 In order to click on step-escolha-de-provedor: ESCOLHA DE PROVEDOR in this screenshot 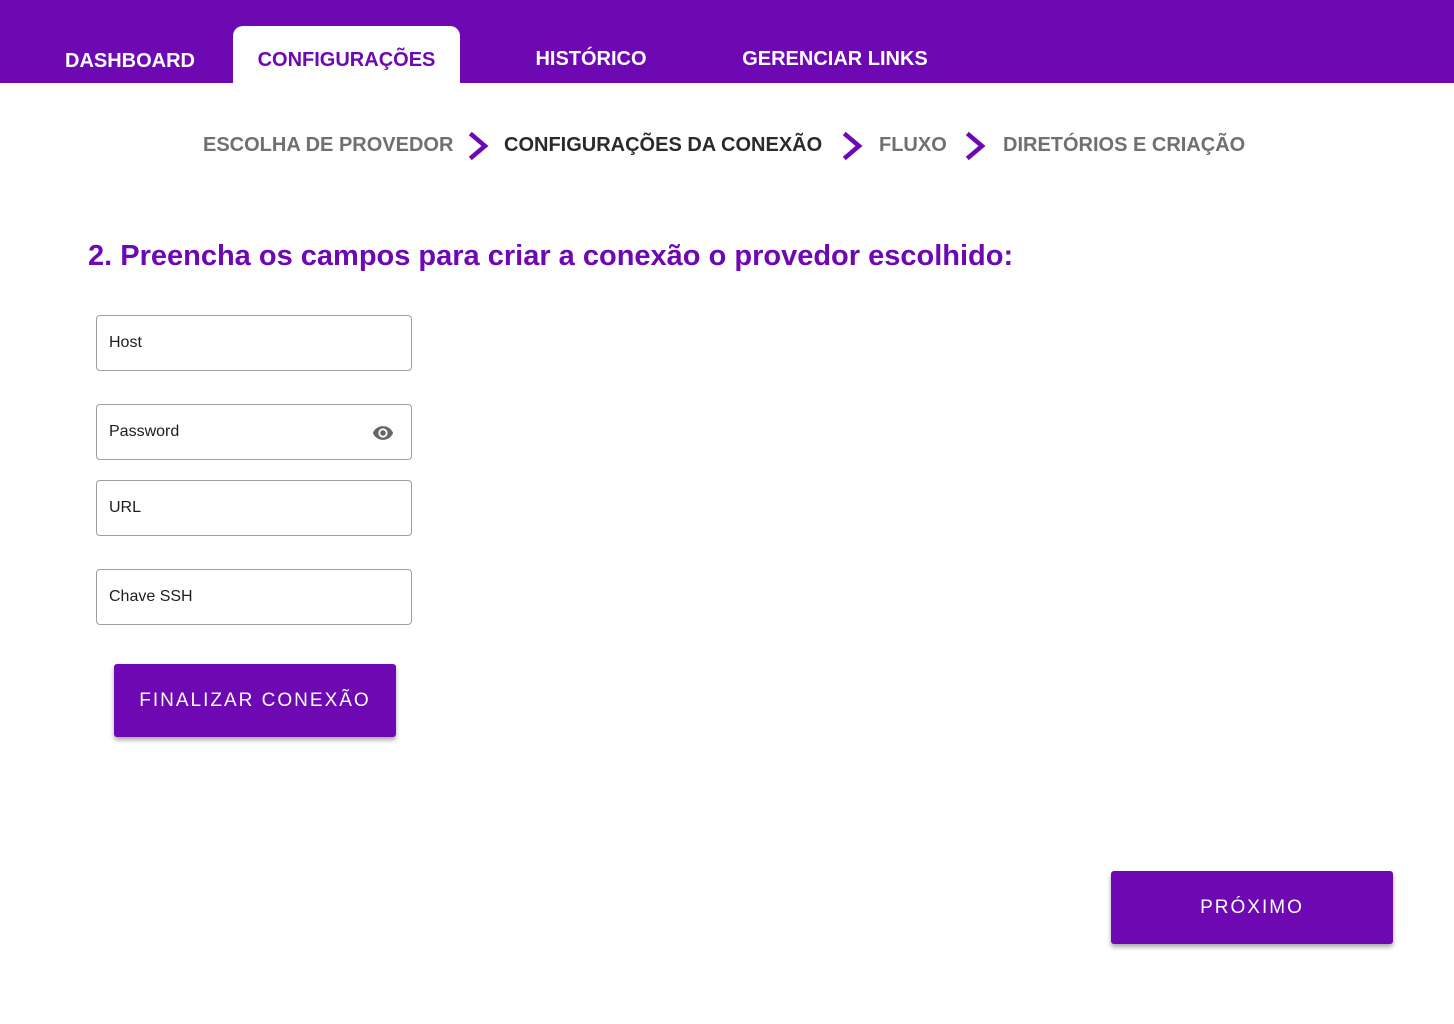, I will do `click(328, 145)`.